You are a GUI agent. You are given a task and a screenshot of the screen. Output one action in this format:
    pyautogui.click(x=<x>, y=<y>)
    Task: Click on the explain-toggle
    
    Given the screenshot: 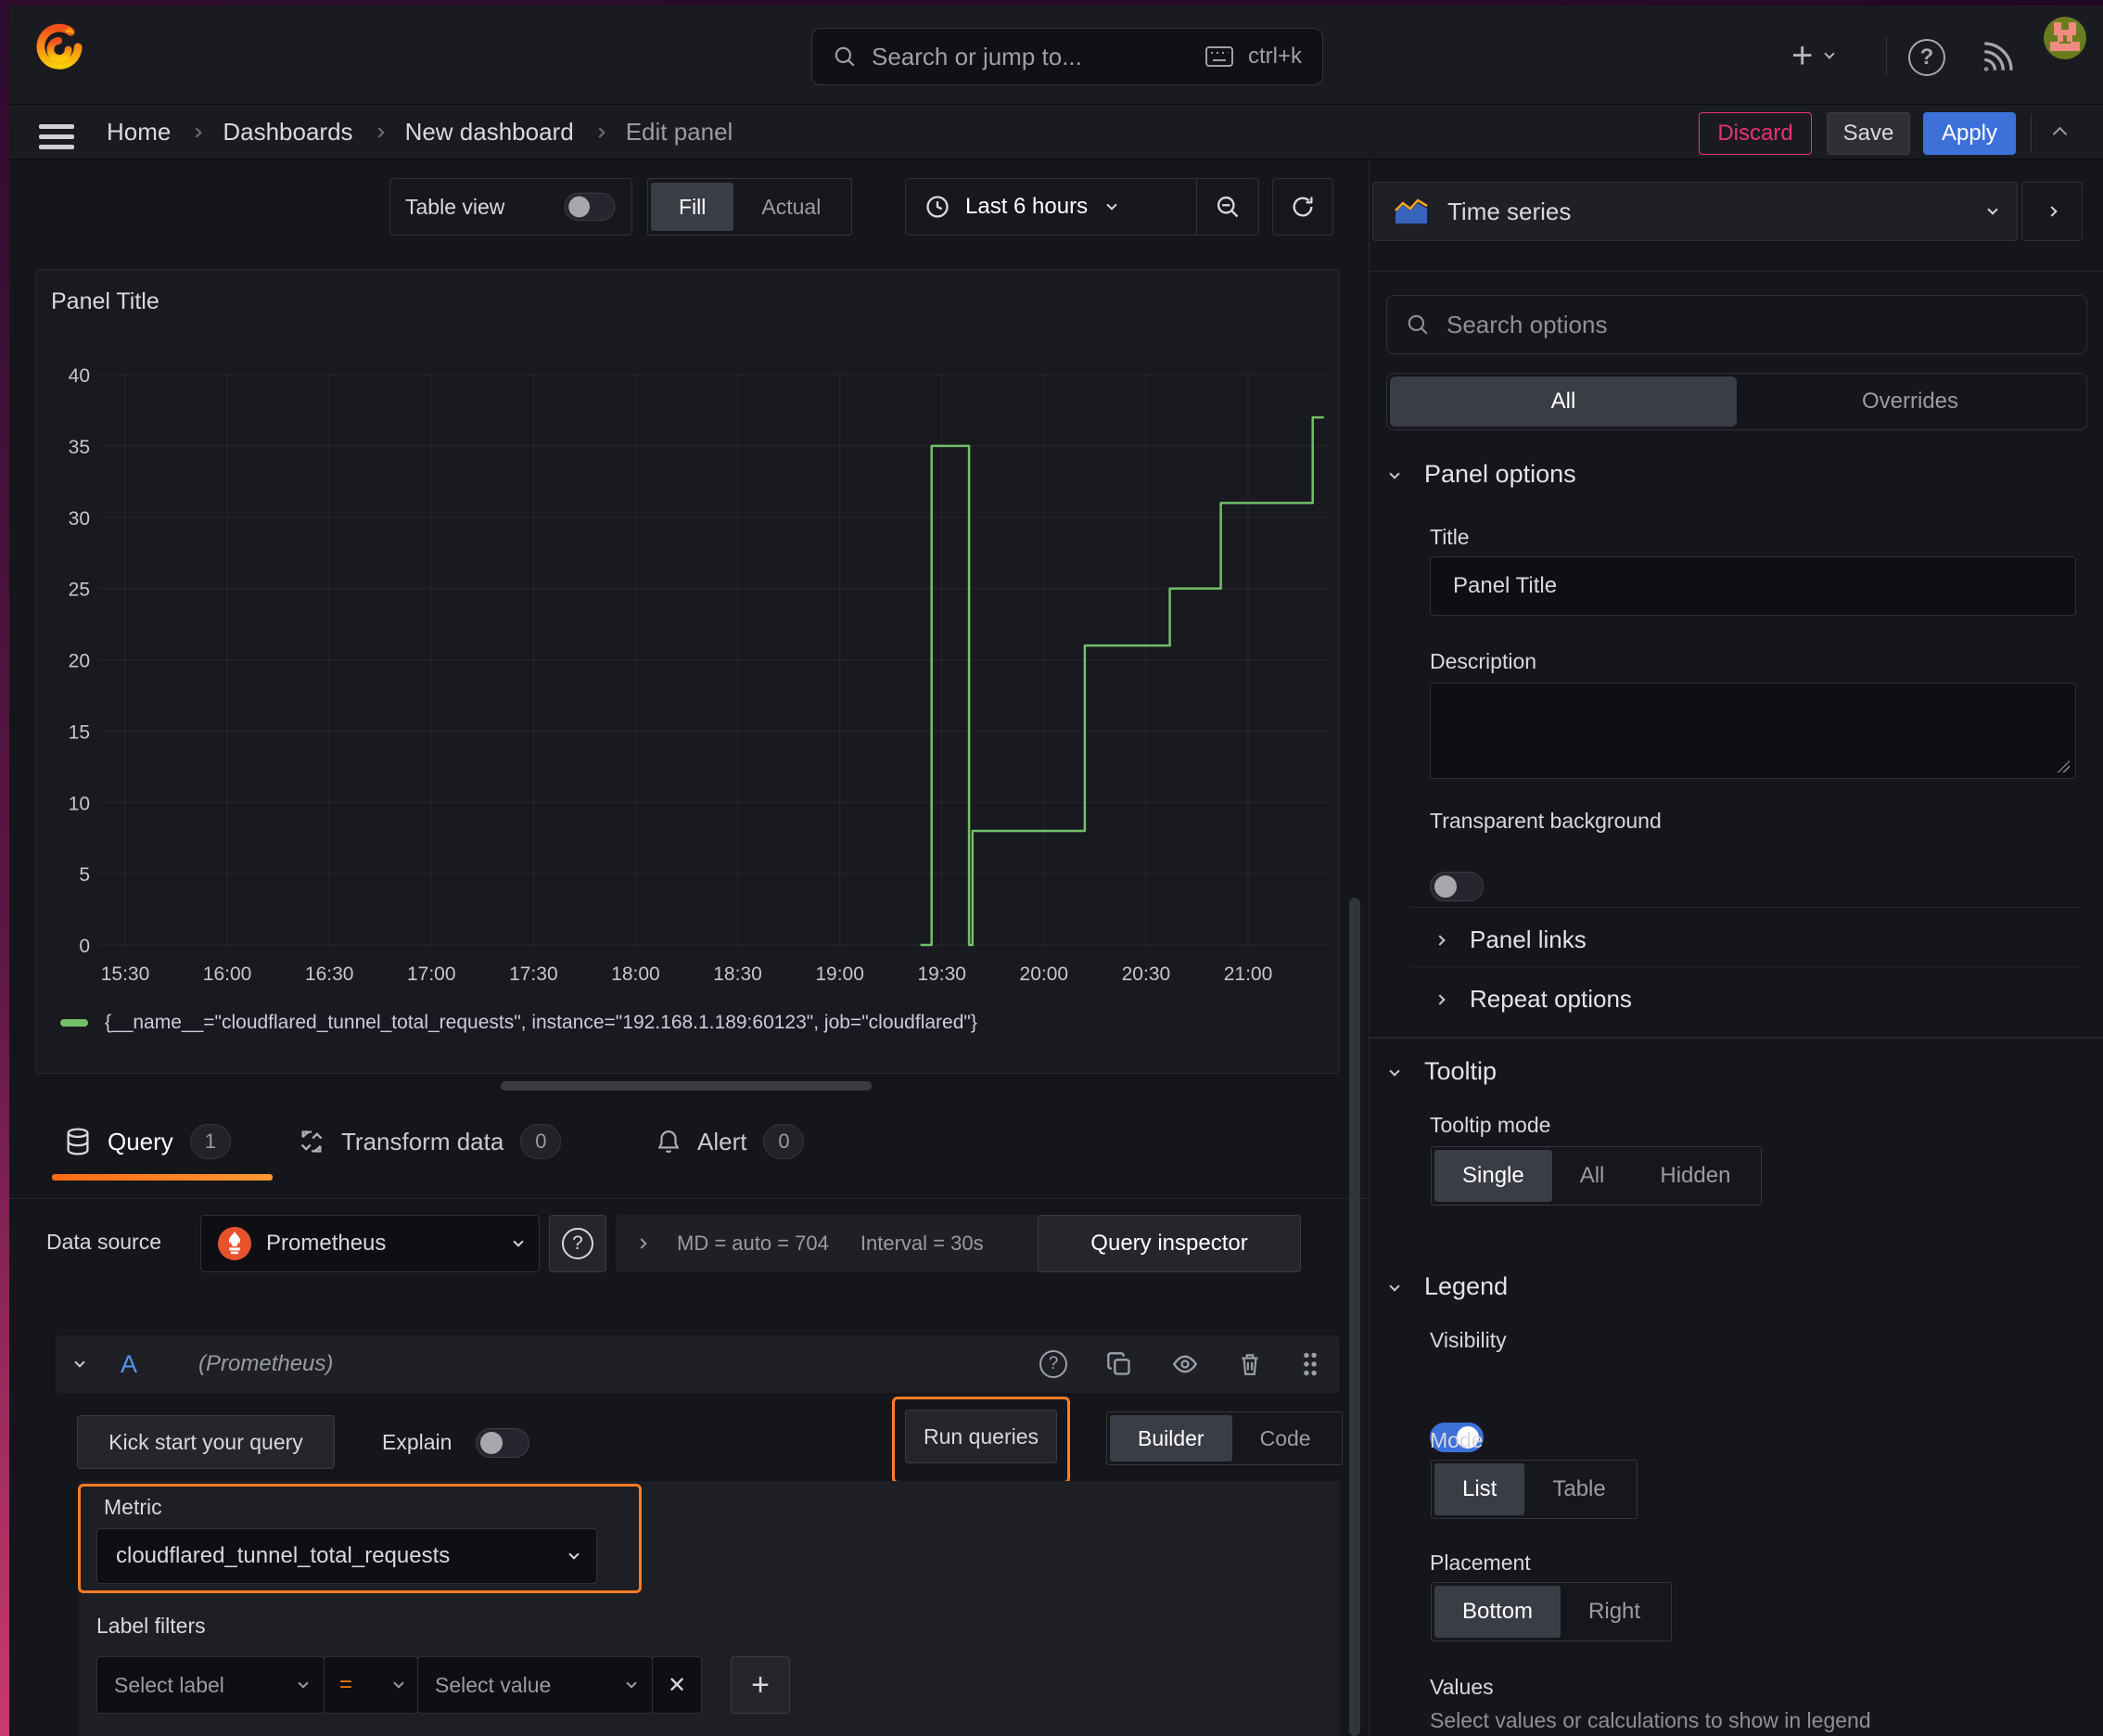 What is the action you would take?
    pyautogui.click(x=502, y=1443)
    